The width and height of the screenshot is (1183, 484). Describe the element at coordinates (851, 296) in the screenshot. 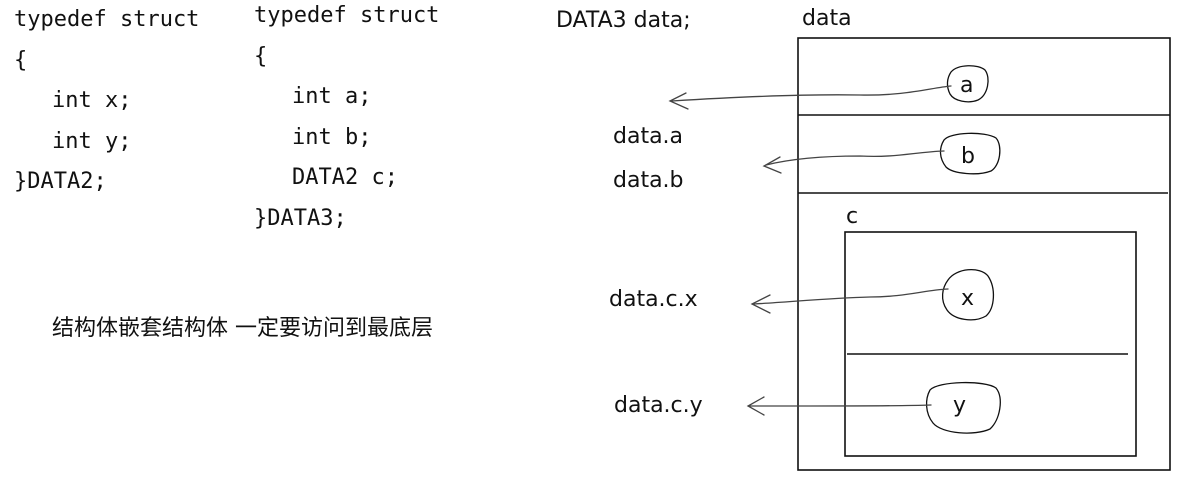

I see `arrow-cx-line` at that location.